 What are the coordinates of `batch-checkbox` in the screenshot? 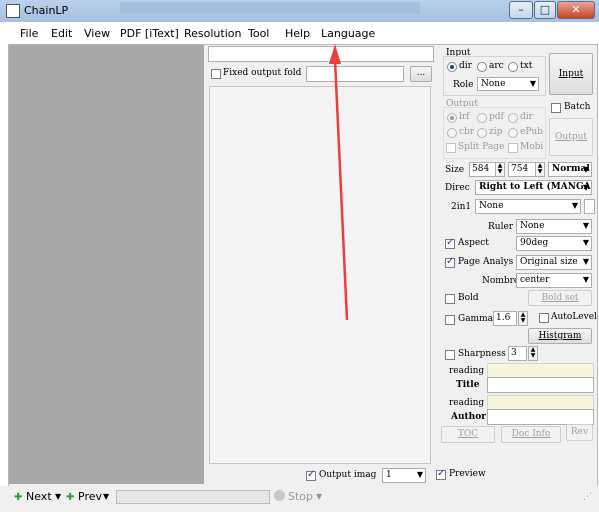 It's located at (556, 108).